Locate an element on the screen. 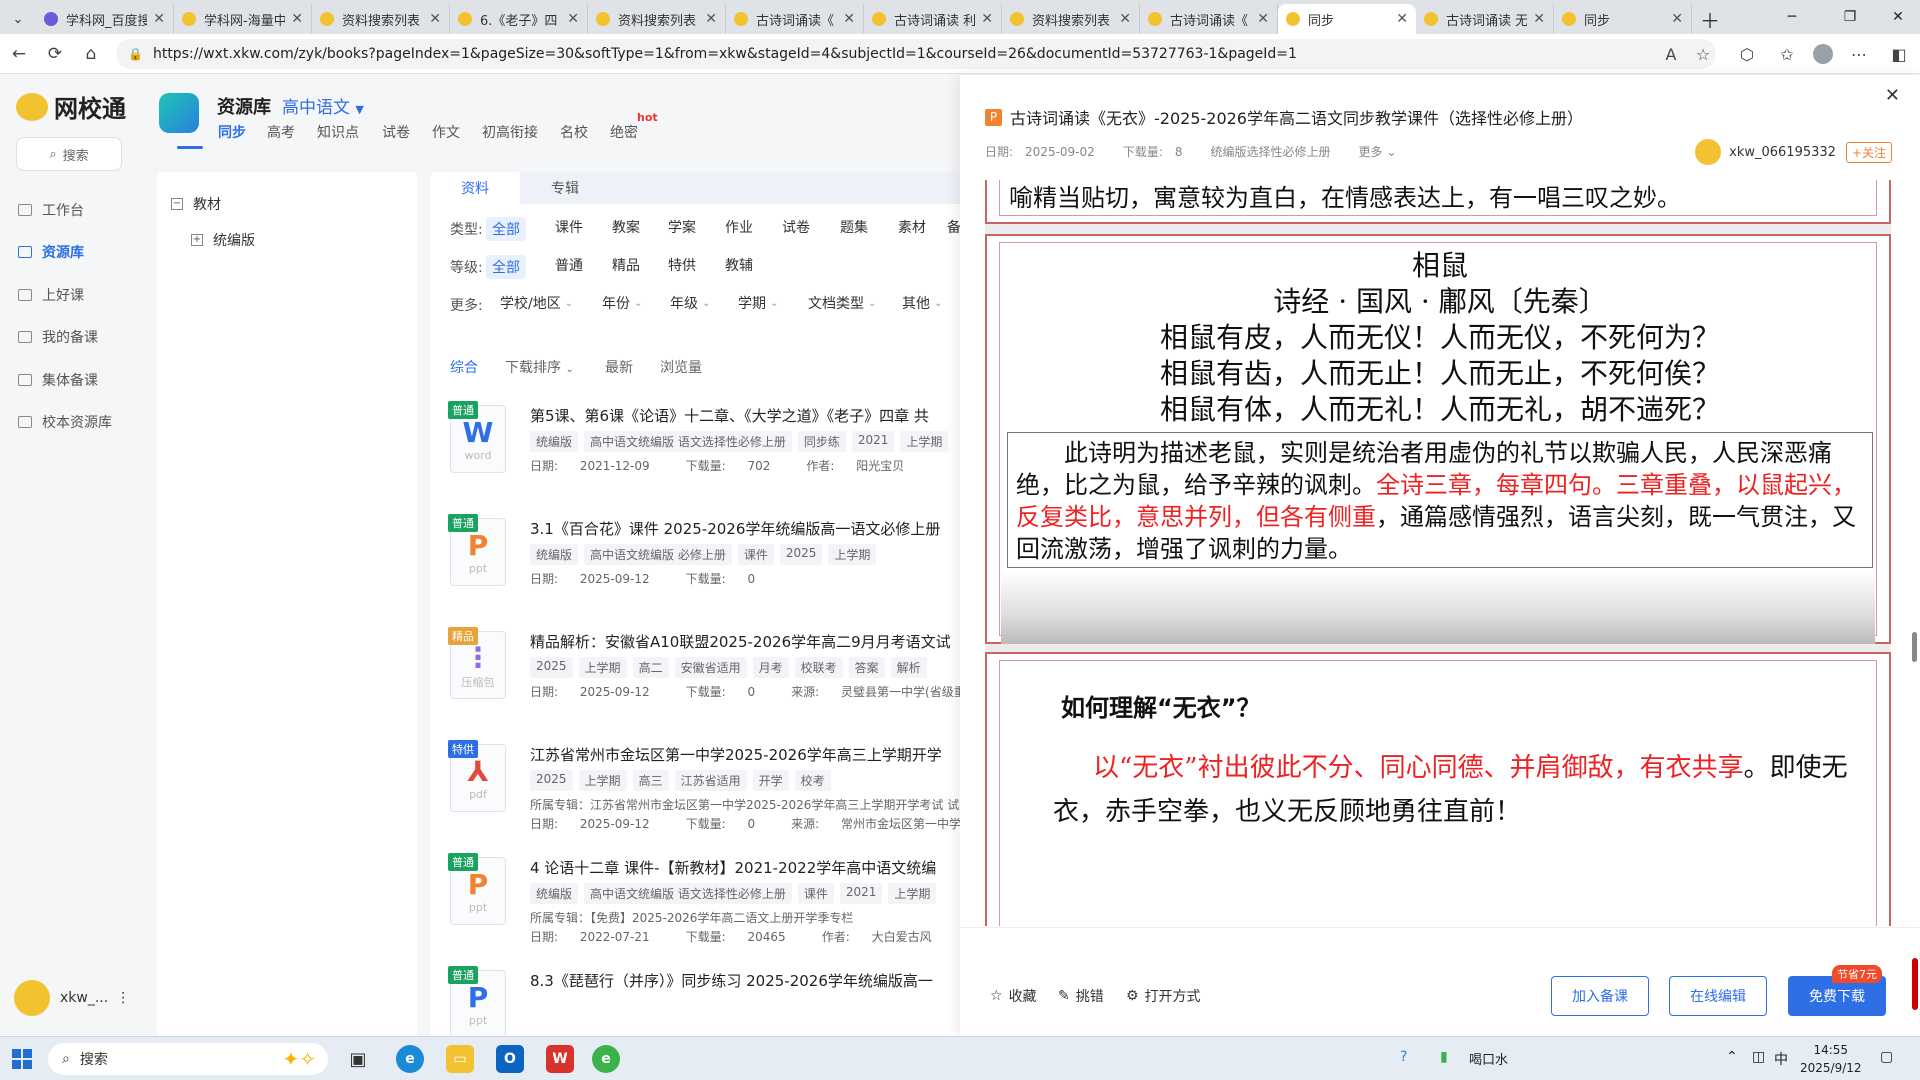 The image size is (1920, 1080). windows-start-icon is located at coordinates (22, 1059).